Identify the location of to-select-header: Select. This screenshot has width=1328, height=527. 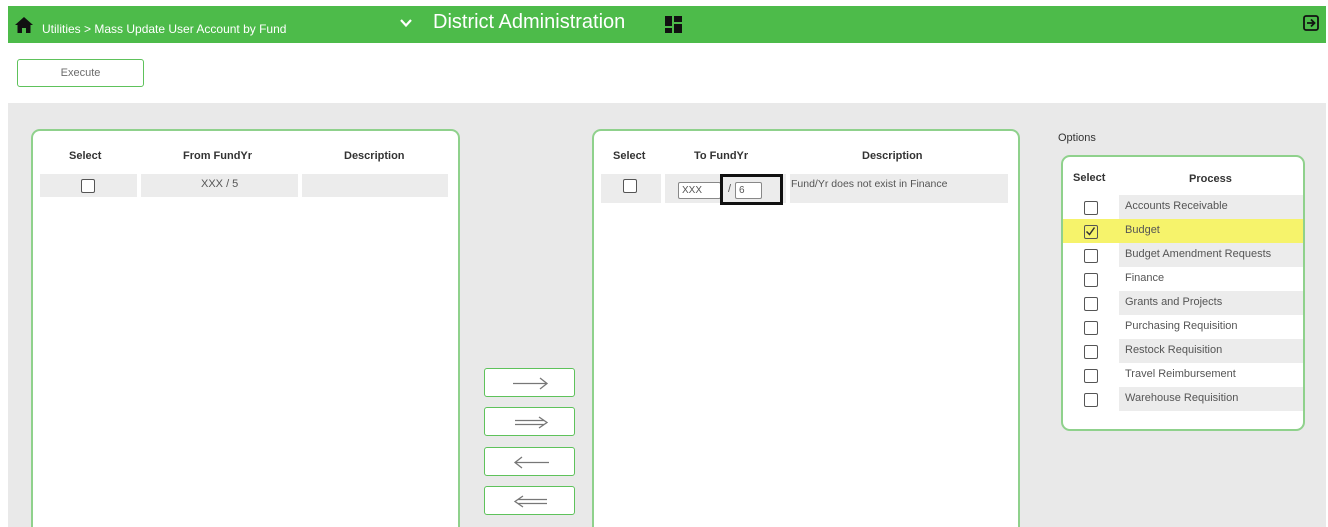
(629, 156).